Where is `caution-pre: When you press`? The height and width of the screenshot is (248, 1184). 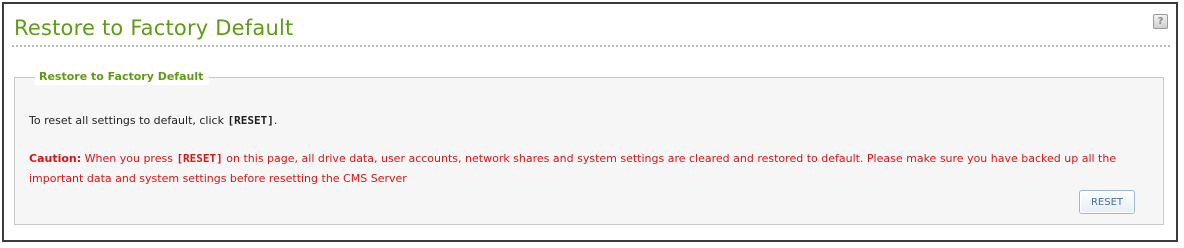 caution-pre: When you press is located at coordinates (129, 158).